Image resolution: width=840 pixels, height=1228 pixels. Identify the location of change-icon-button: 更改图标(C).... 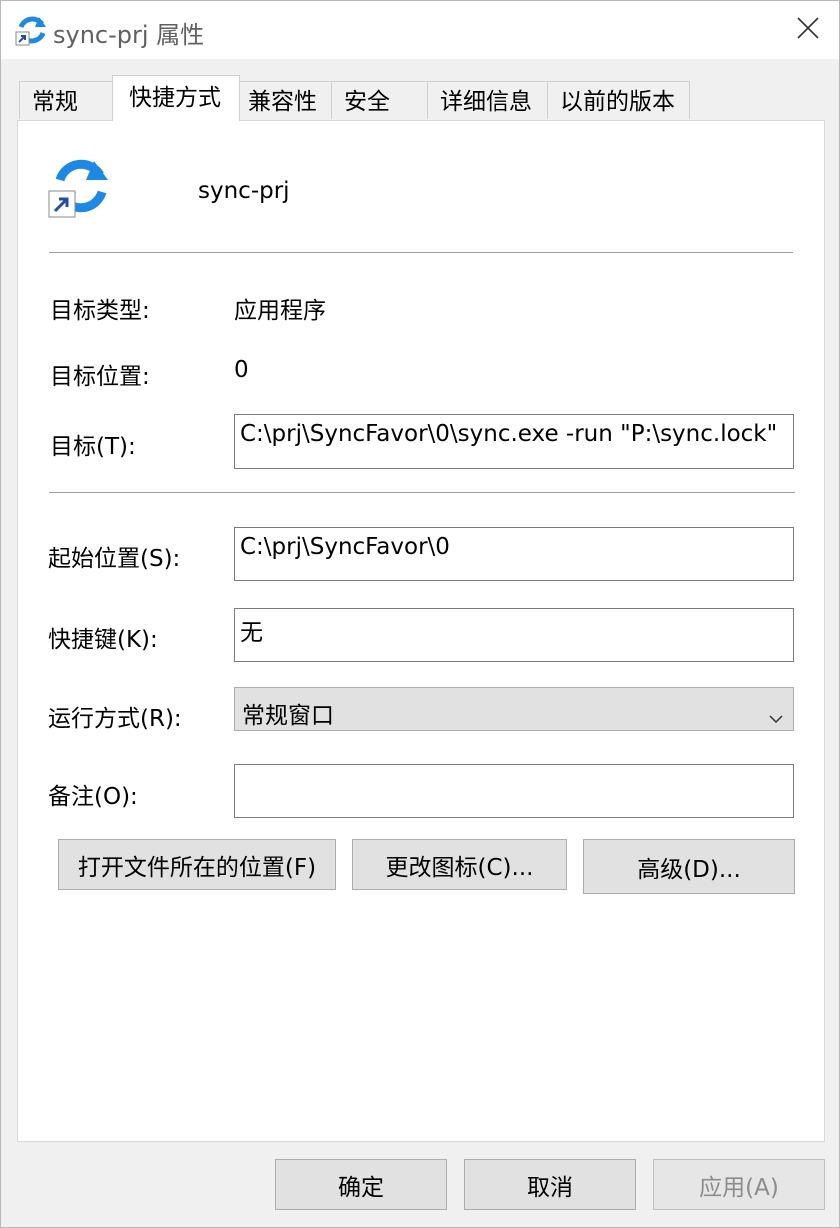
(459, 864).